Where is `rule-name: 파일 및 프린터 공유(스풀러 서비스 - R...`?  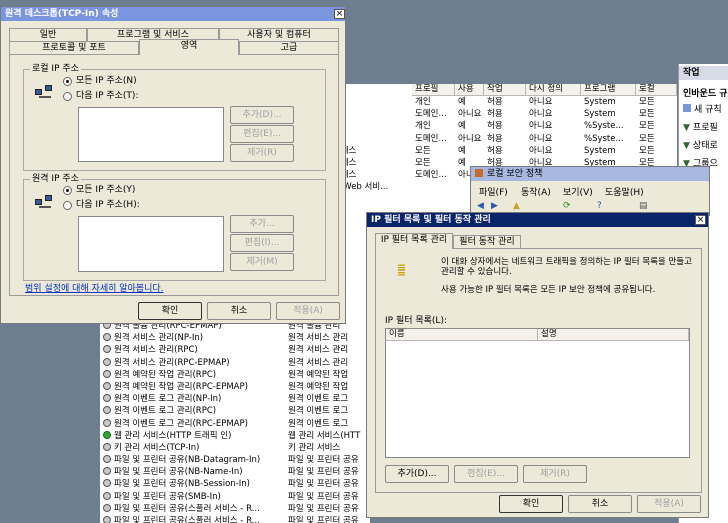
rule-name: 파일 및 프린터 공유(스풀러 서비스 - R... is located at coordinates (187, 519).